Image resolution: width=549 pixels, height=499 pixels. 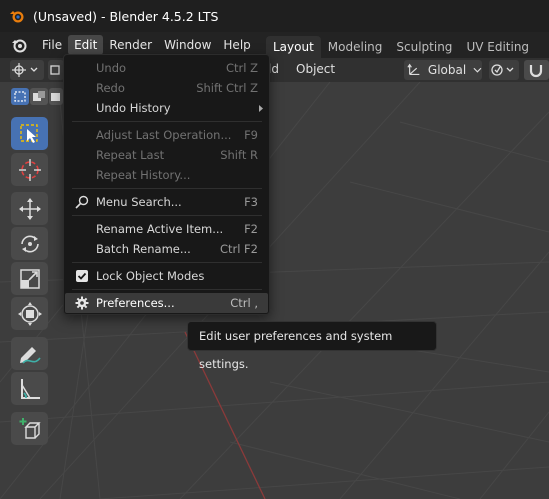 I want to click on menu-file: File, so click(x=52, y=45).